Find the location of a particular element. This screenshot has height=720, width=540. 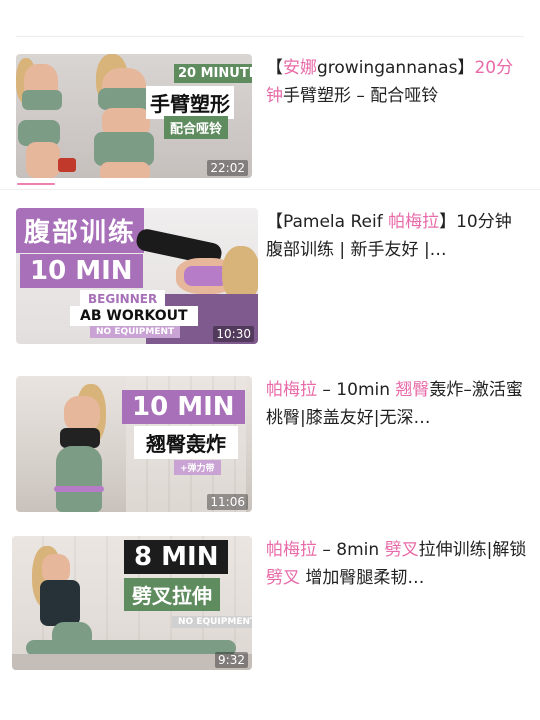

thumb-label-top: 20 MINUTE is located at coordinates (213, 73).